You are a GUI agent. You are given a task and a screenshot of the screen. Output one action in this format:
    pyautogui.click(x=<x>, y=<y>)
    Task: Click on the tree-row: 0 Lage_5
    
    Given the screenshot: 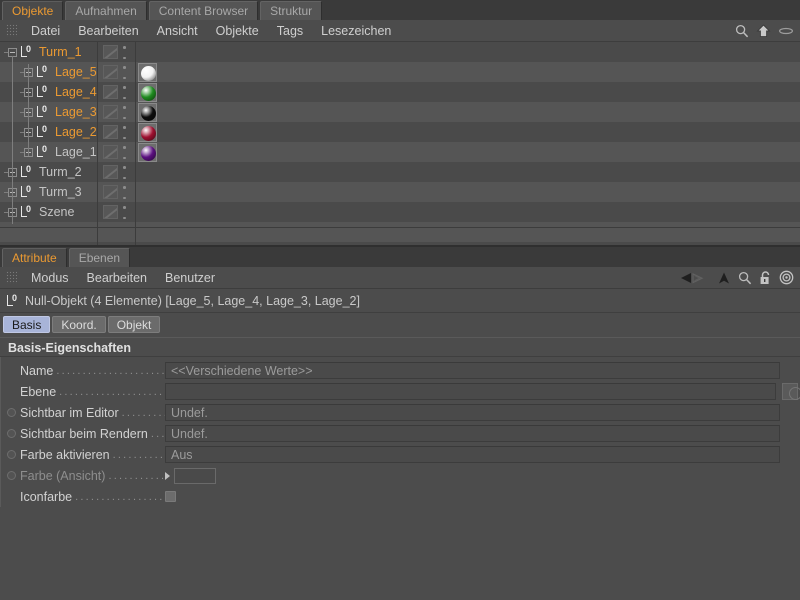 What is the action you would take?
    pyautogui.click(x=400, y=72)
    